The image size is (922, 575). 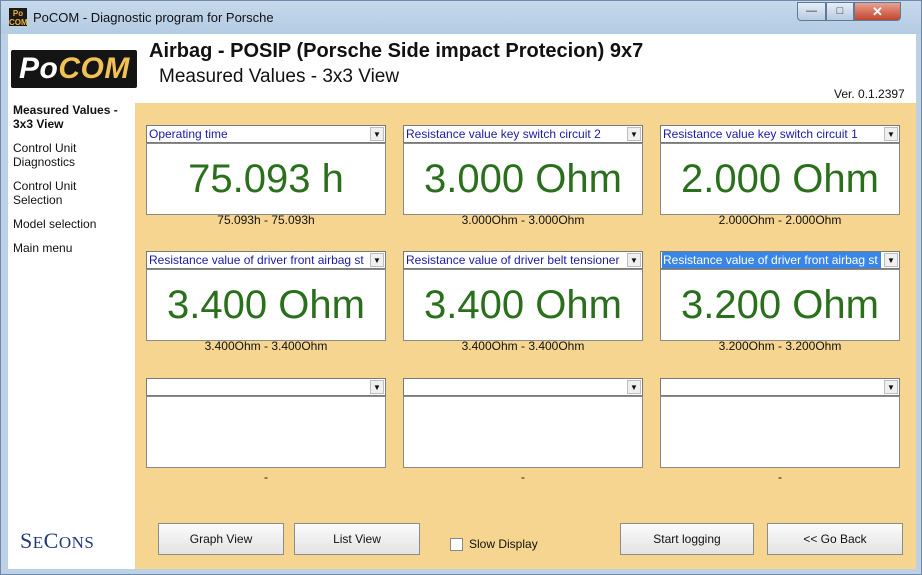 I want to click on cell-7-selector: ▼, so click(x=266, y=387).